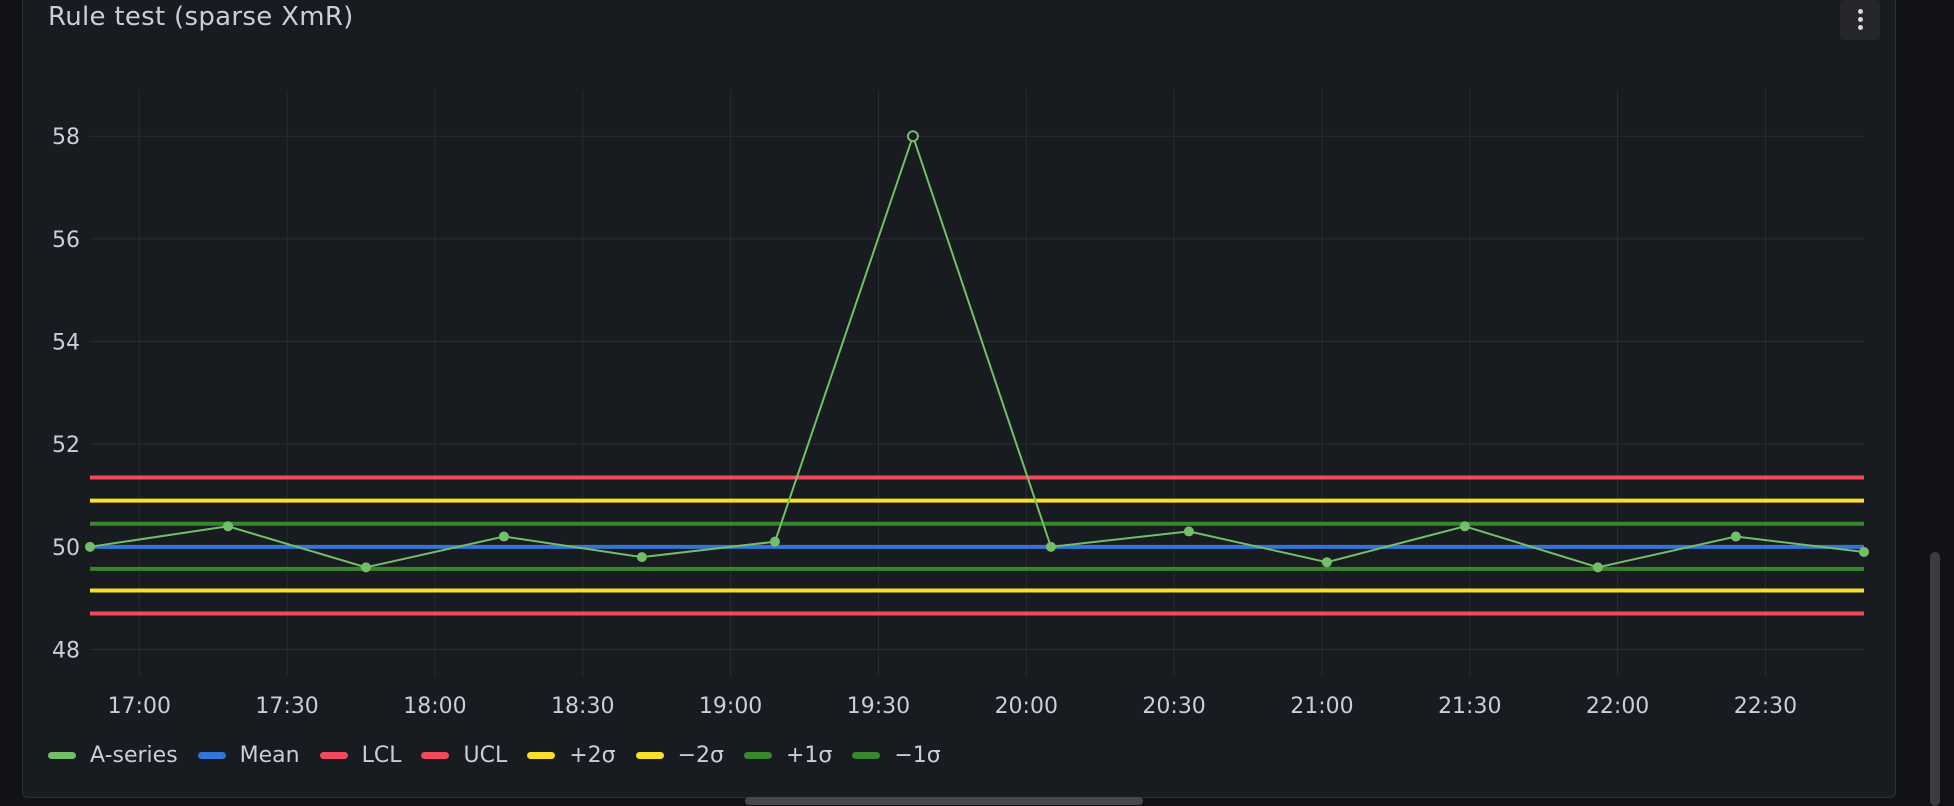 Image resolution: width=1954 pixels, height=806 pixels. I want to click on legend-item: A-series, so click(113, 755).